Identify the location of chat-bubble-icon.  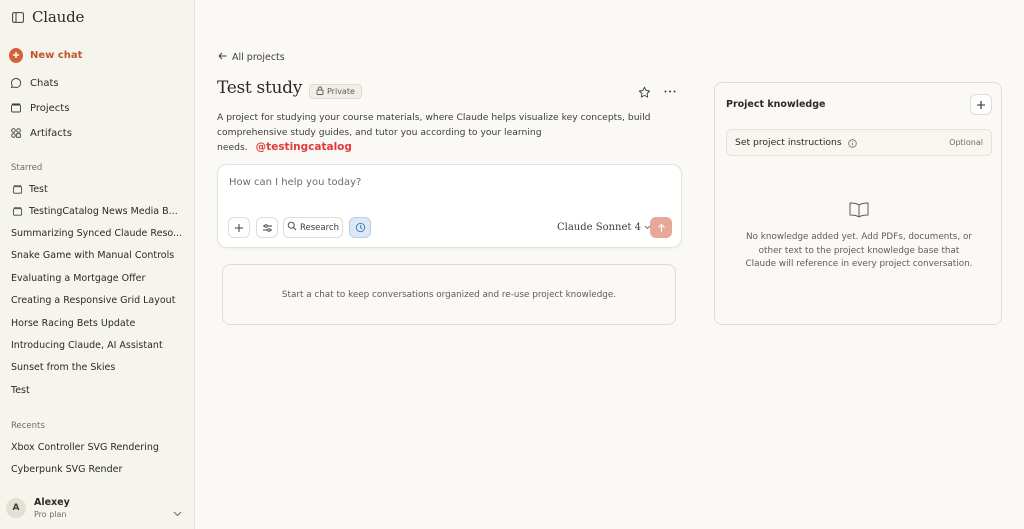
(16, 83).